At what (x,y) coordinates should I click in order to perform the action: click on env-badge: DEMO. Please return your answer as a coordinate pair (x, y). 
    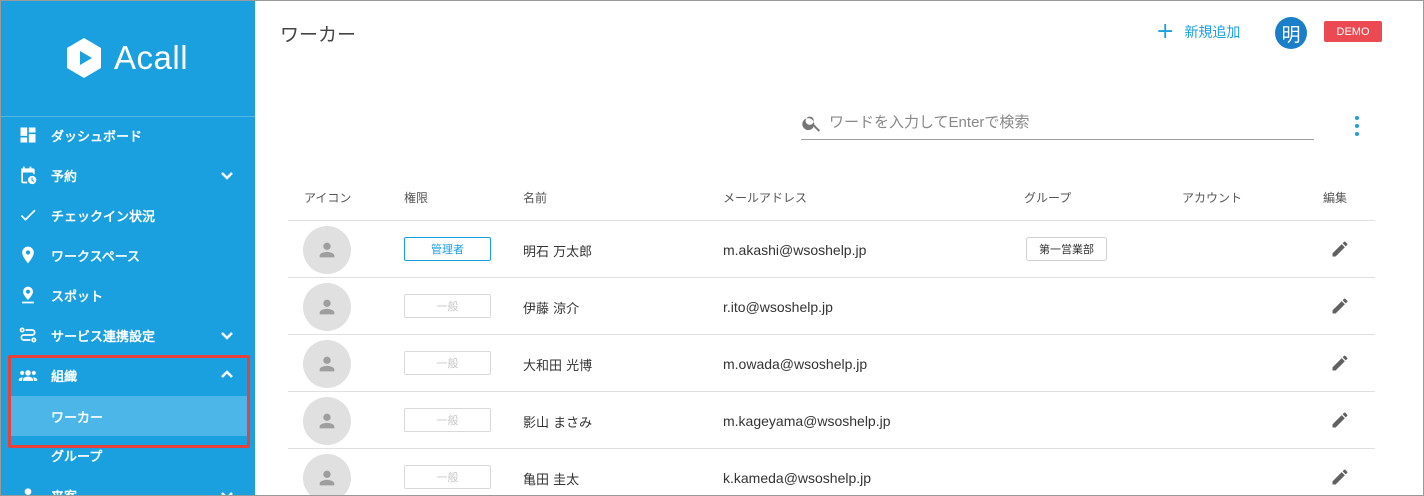
    Looking at the image, I should click on (1353, 31).